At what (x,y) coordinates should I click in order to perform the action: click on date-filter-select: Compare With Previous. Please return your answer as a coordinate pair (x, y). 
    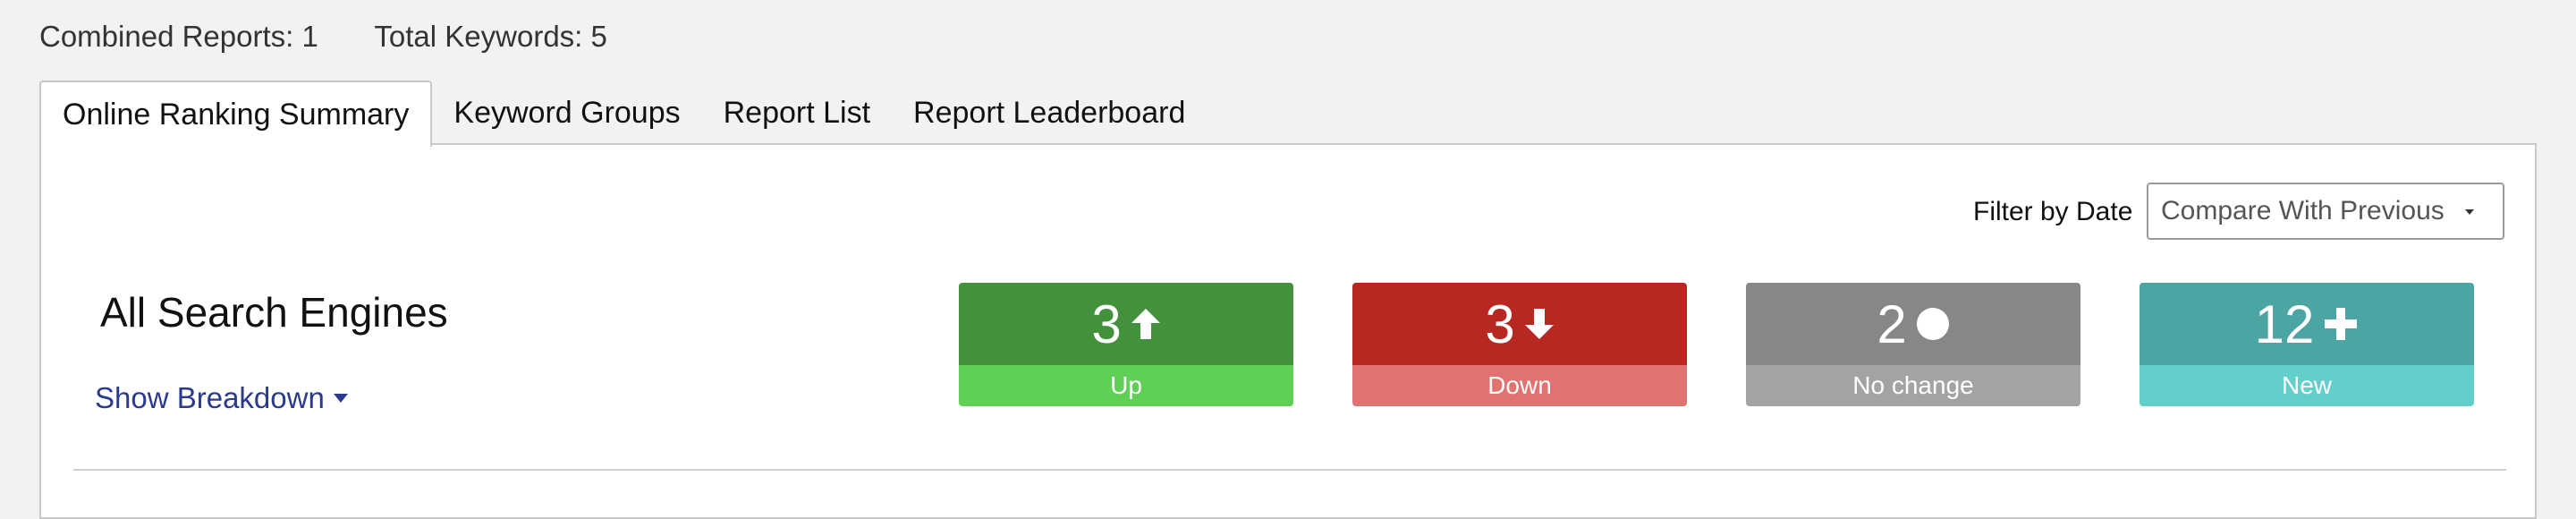
    Looking at the image, I should click on (2325, 211).